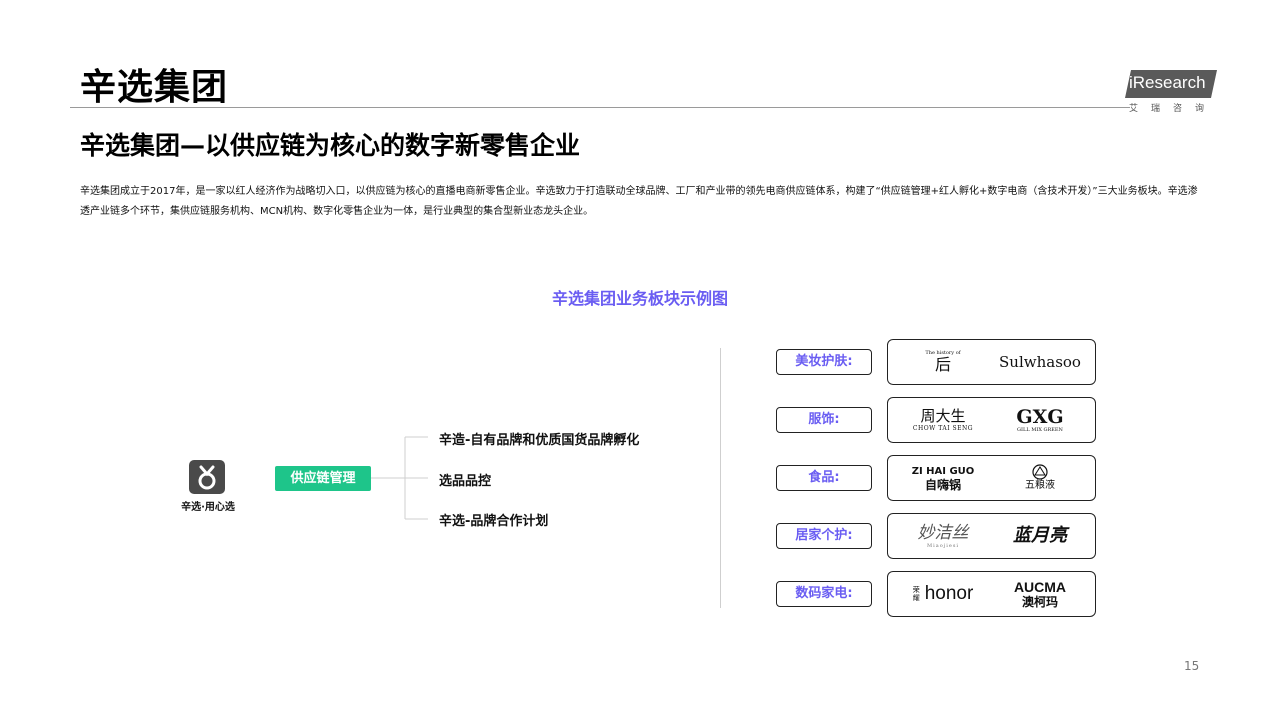 Image resolution: width=1280 pixels, height=720 pixels. What do you see at coordinates (943, 362) in the screenshot?
I see `brand-logo: The history of 后` at bounding box center [943, 362].